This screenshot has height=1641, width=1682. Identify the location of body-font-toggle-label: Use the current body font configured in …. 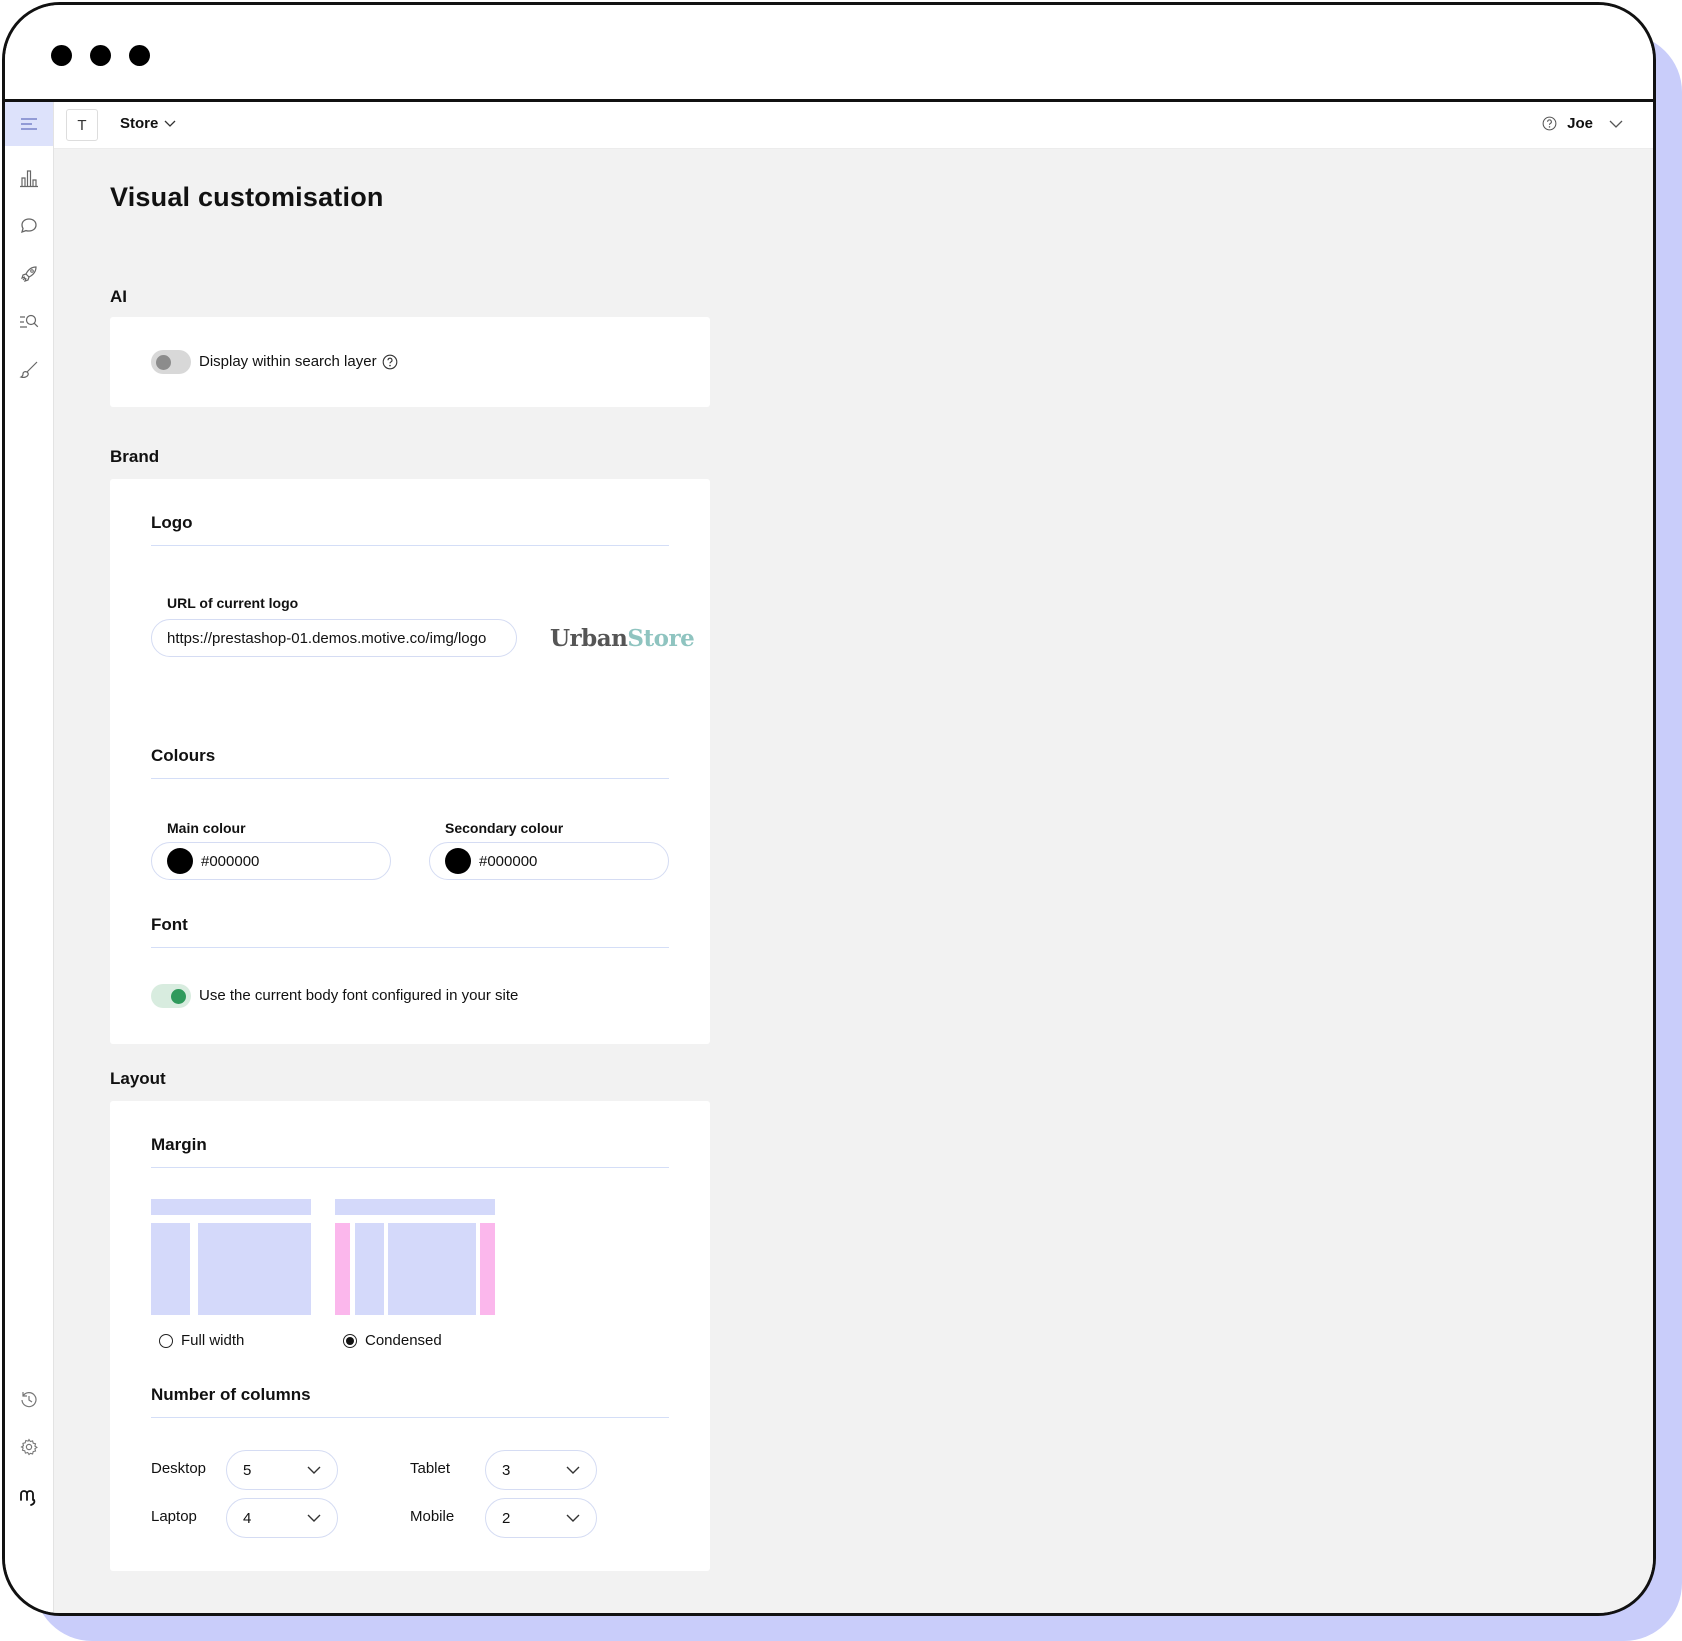
(359, 995).